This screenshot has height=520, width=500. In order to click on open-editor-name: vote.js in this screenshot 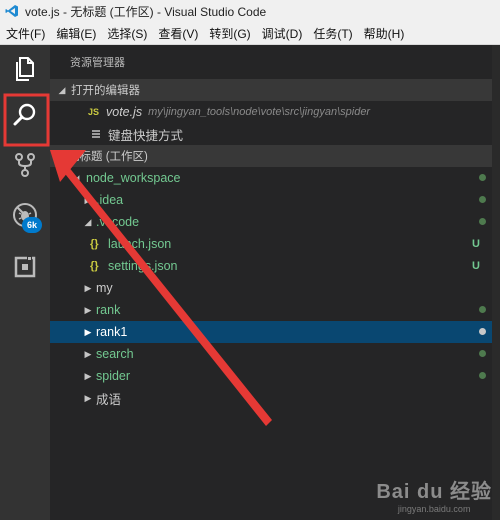, I will do `click(124, 112)`.